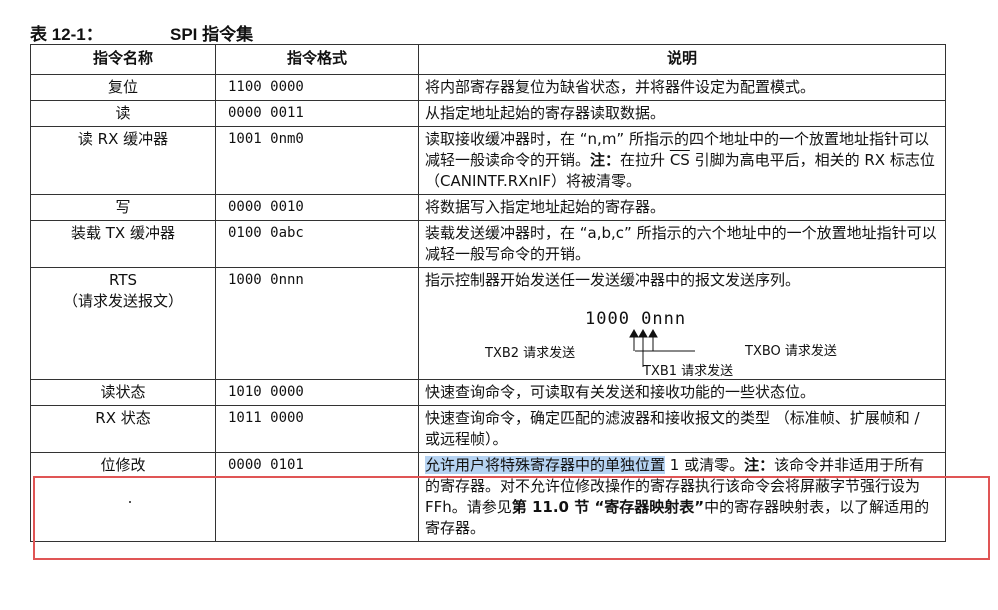 This screenshot has height=610, width=998. What do you see at coordinates (212, 34) in the screenshot?
I see `table-title: SPI 指令集` at bounding box center [212, 34].